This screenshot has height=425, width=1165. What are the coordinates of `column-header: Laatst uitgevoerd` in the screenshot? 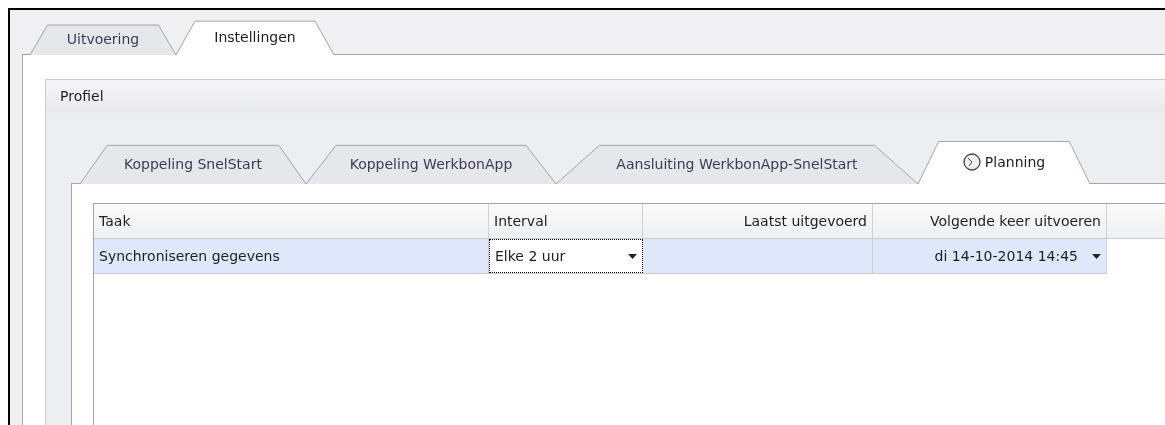 It's located at (758, 221).